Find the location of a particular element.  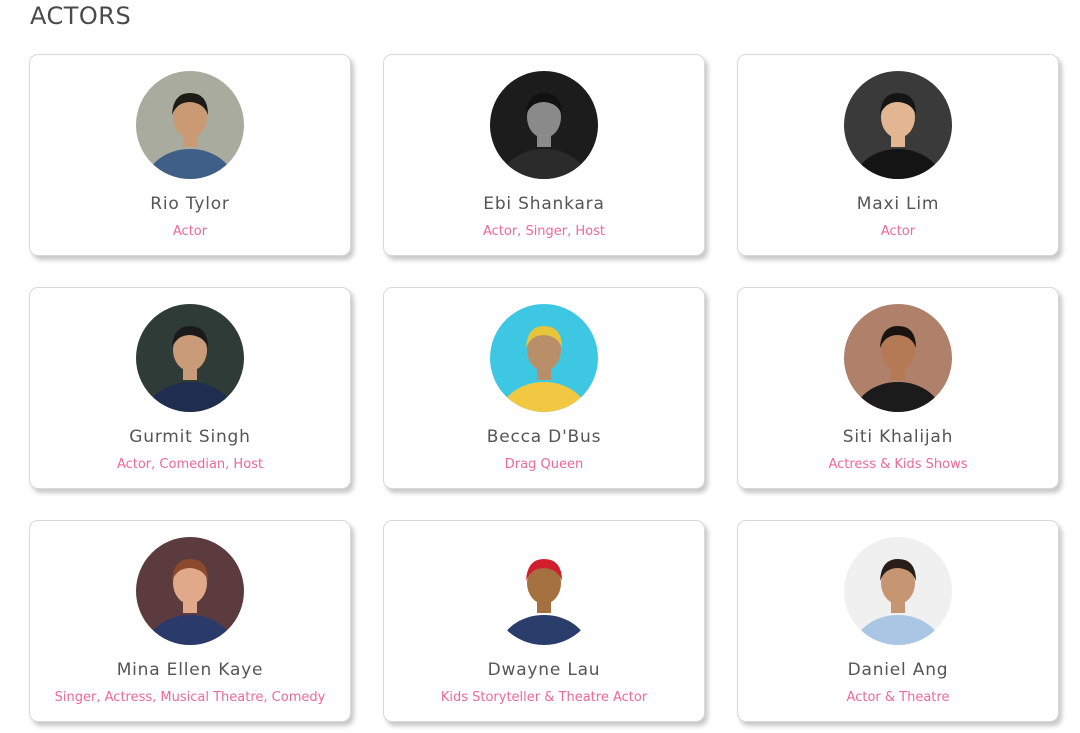

actor-name: Rio Tylor is located at coordinates (190, 204).